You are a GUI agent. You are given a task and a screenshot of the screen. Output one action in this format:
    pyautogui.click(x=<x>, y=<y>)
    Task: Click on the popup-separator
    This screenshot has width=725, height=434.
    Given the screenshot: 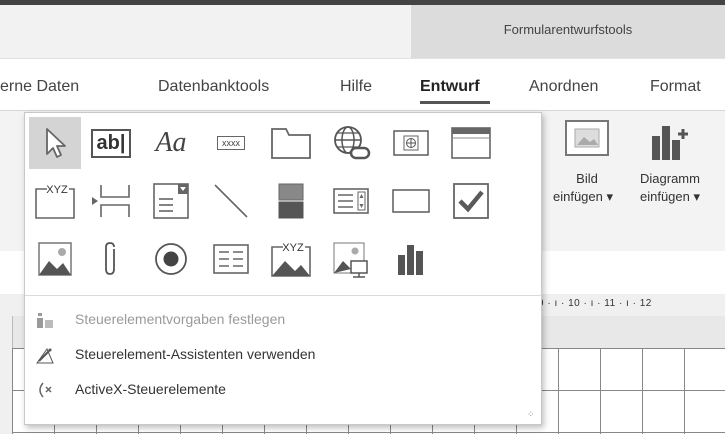 What is the action you would take?
    pyautogui.click(x=283, y=295)
    